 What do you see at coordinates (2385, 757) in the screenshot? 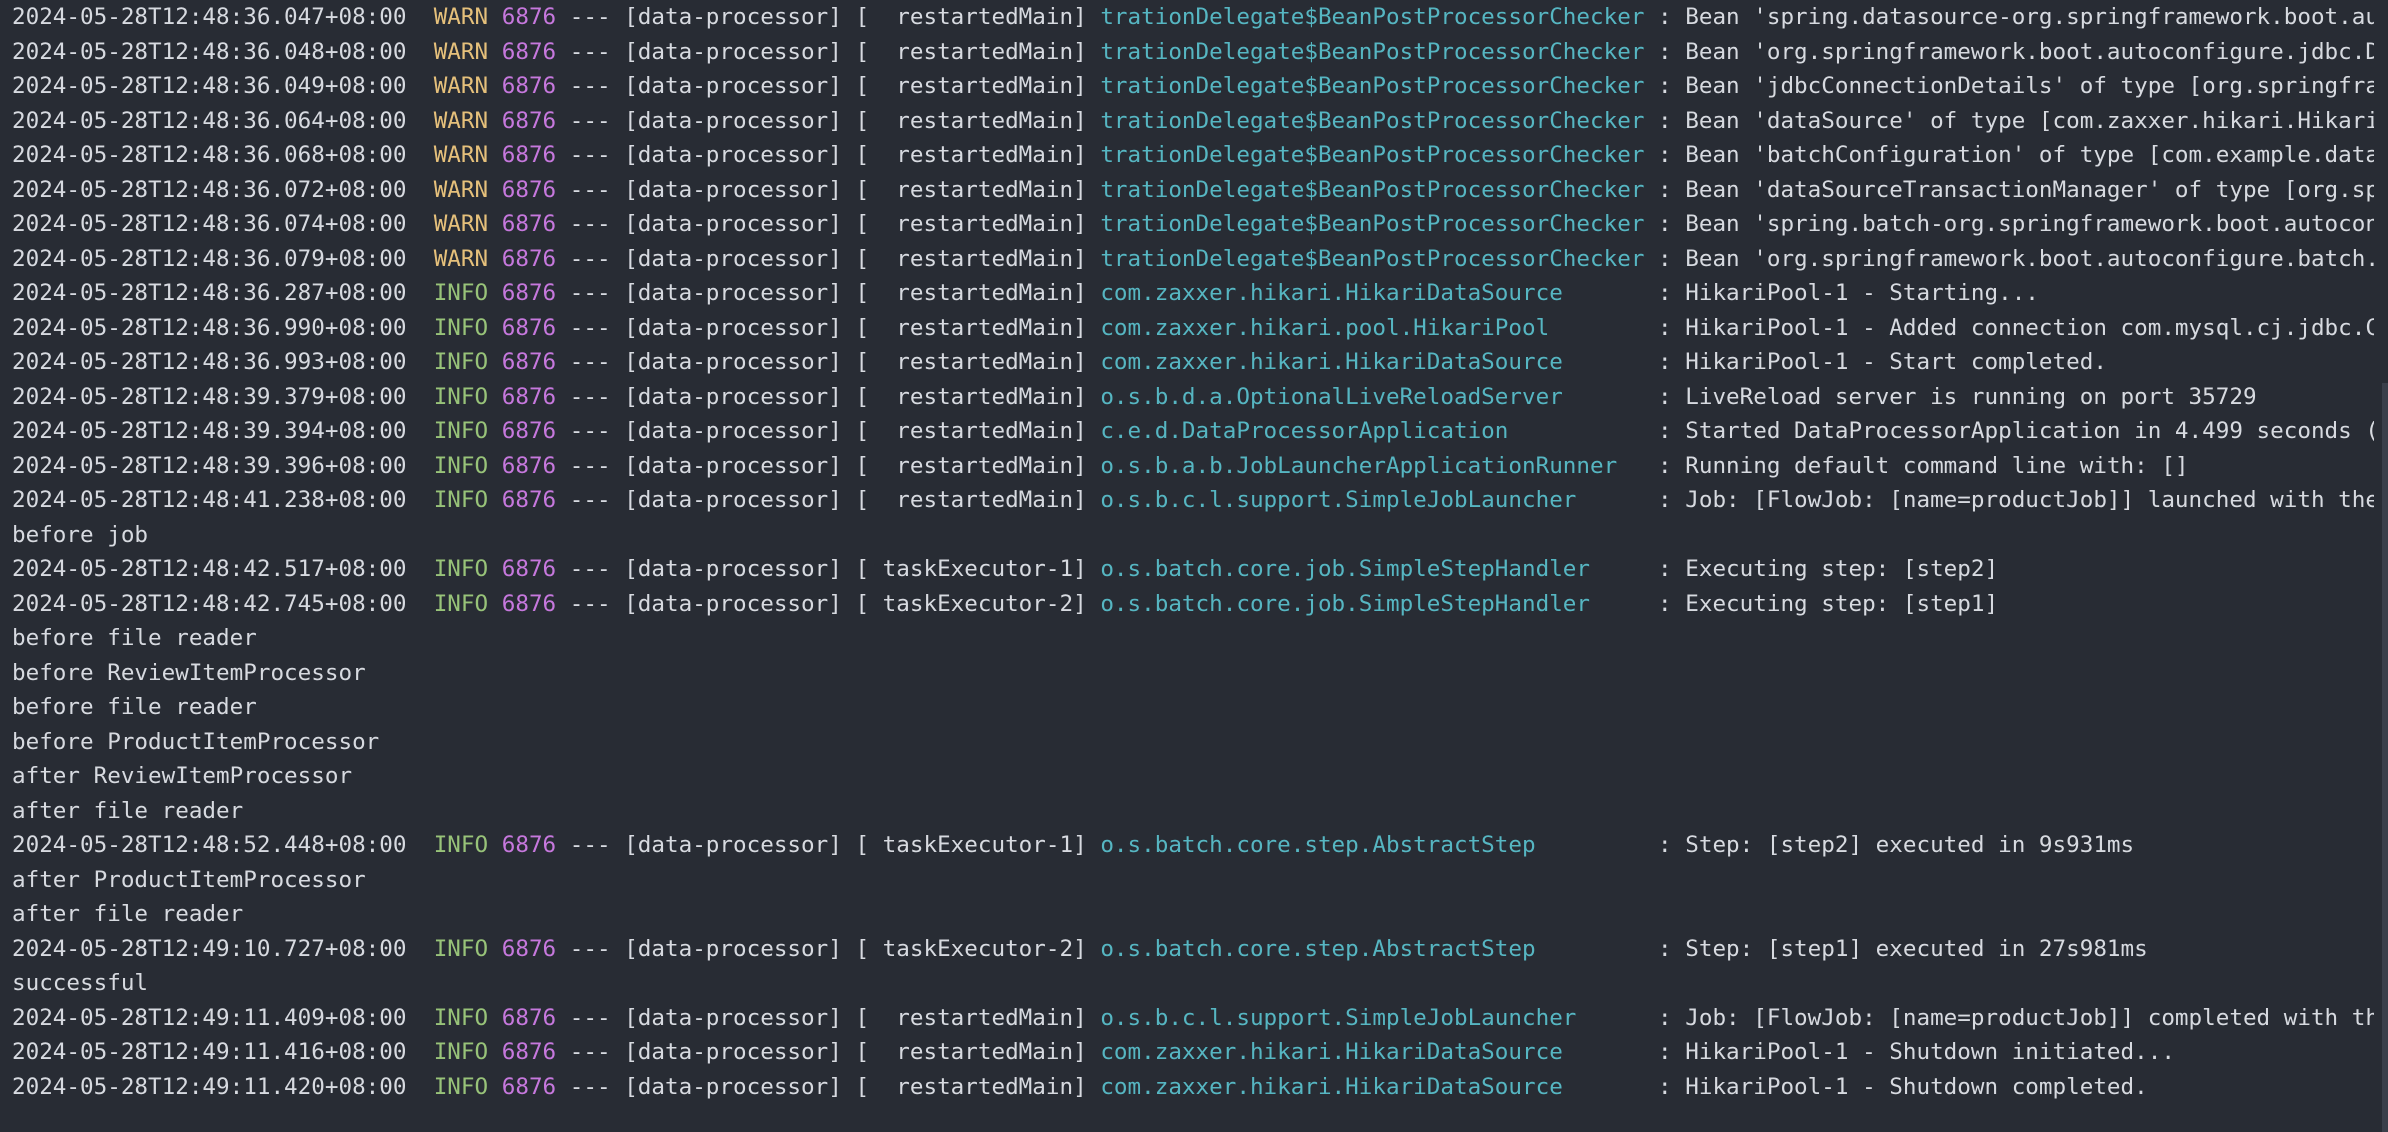
I see `vertical-scrollbar` at bounding box center [2385, 757].